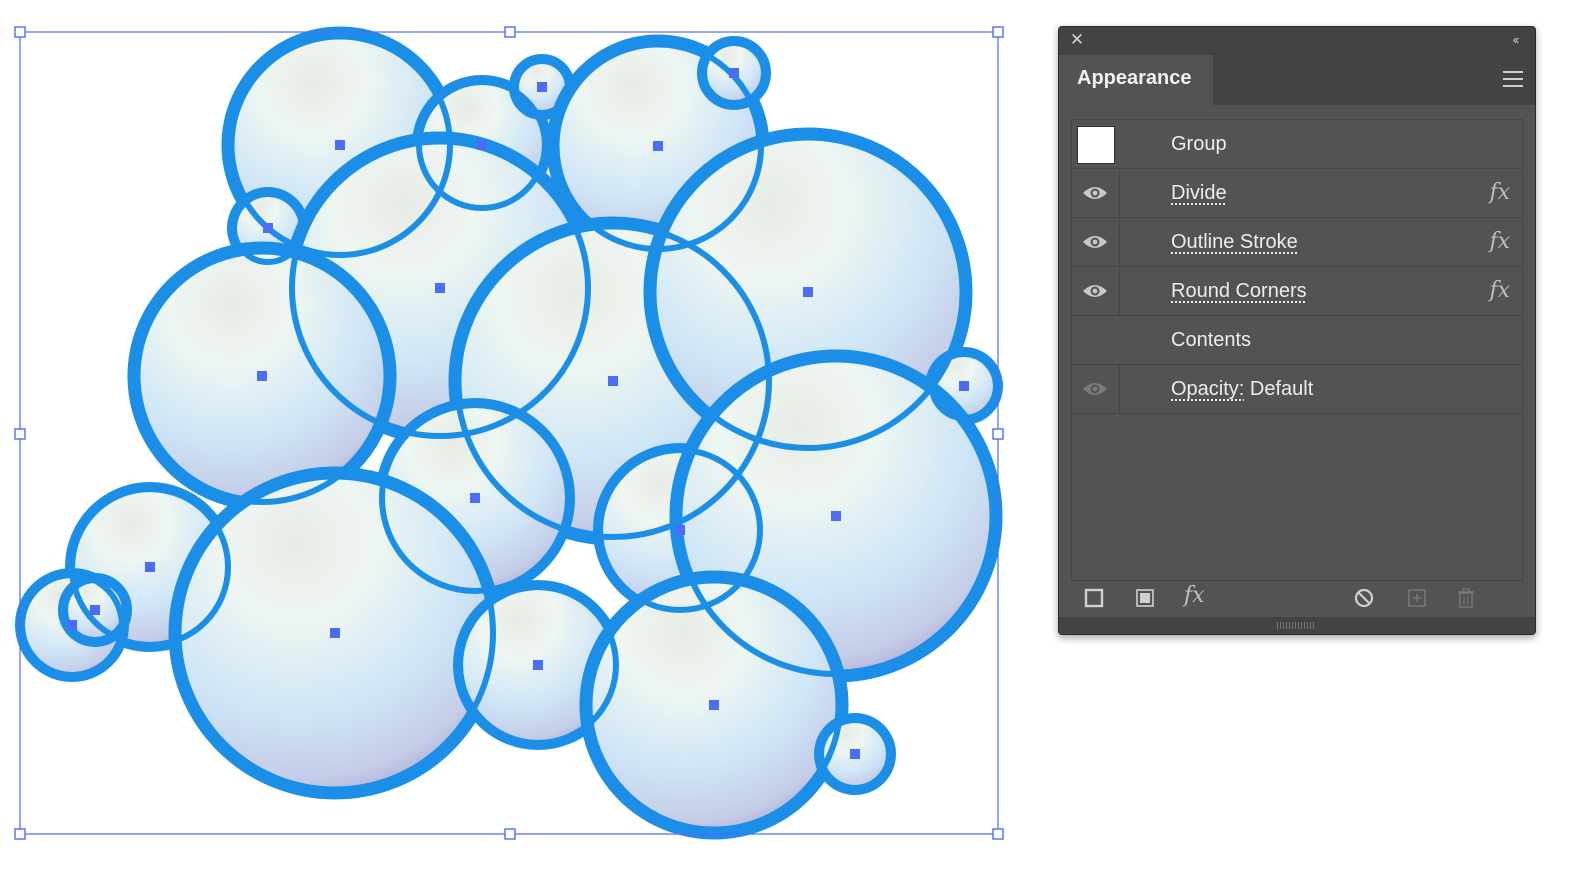  What do you see at coordinates (1513, 79) in the screenshot?
I see `hamburger-menu-icon` at bounding box center [1513, 79].